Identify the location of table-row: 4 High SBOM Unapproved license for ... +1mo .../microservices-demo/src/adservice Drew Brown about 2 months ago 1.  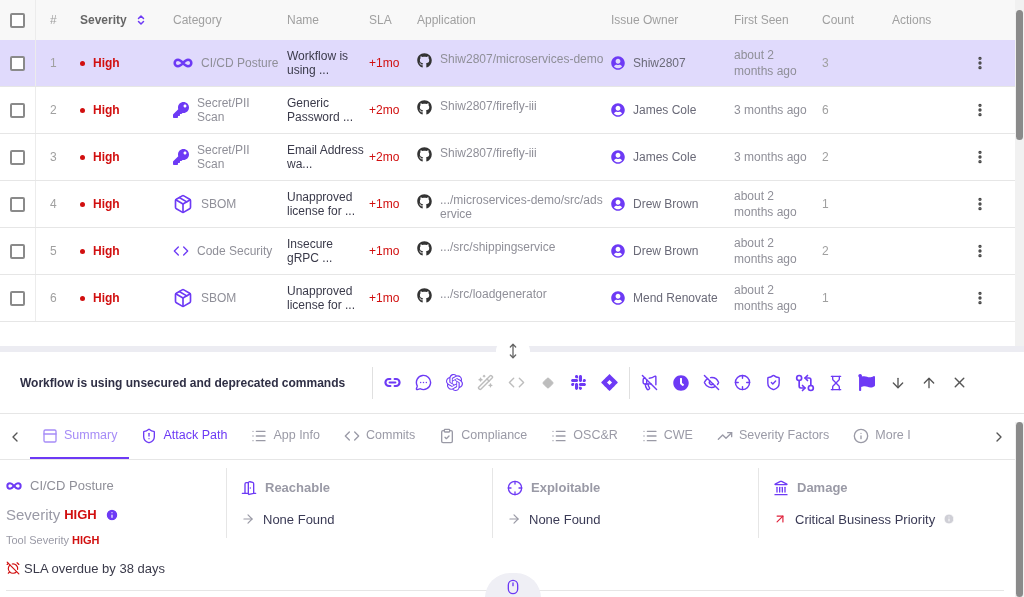
(507, 204).